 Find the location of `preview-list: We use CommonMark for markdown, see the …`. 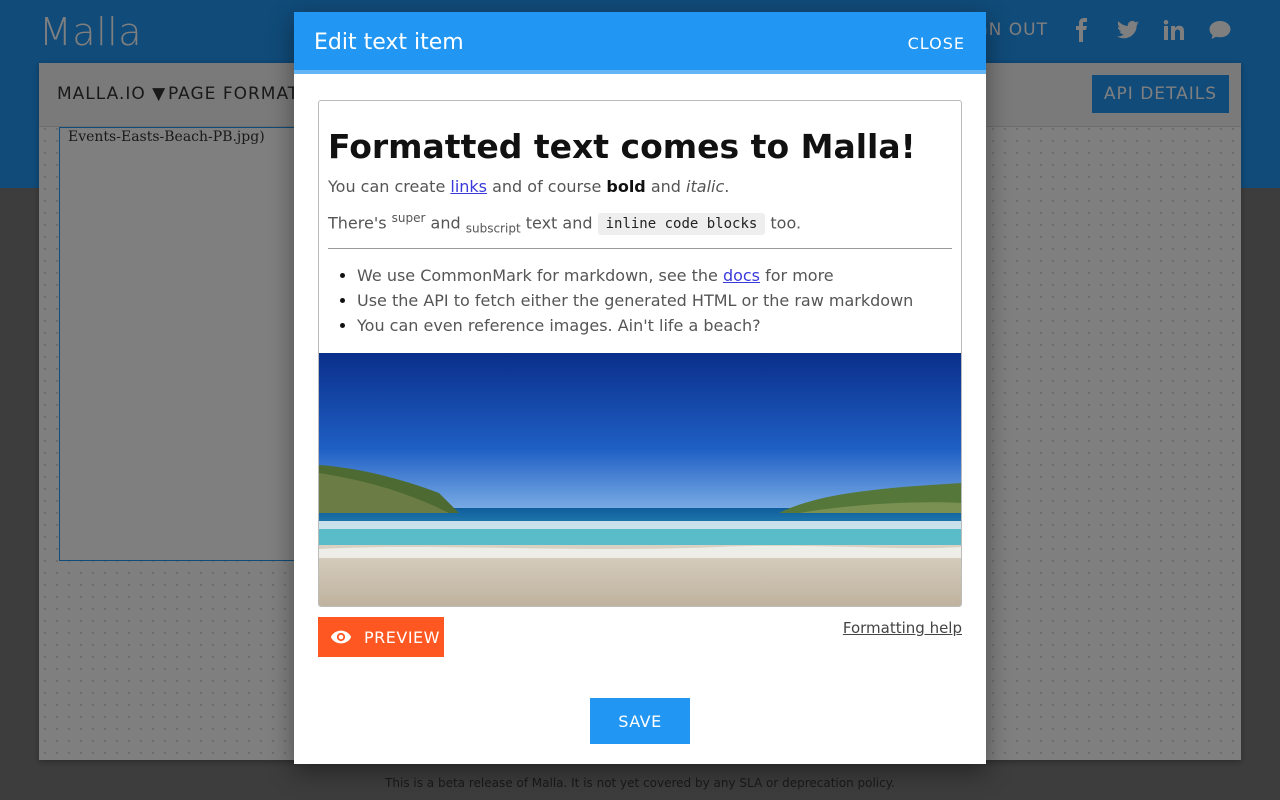

preview-list: We use CommonMark for markdown, see the … is located at coordinates (635, 303).